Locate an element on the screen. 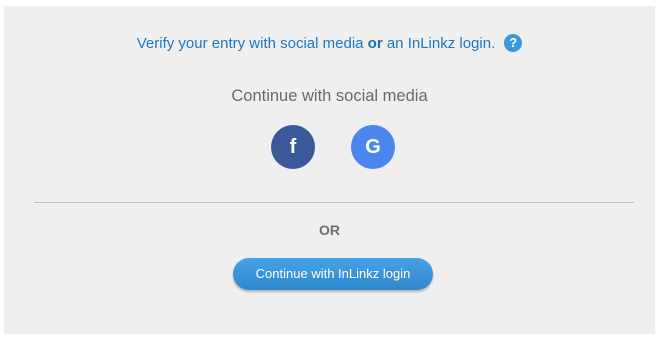 This screenshot has width=657, height=338. google-icon: G is located at coordinates (373, 147).